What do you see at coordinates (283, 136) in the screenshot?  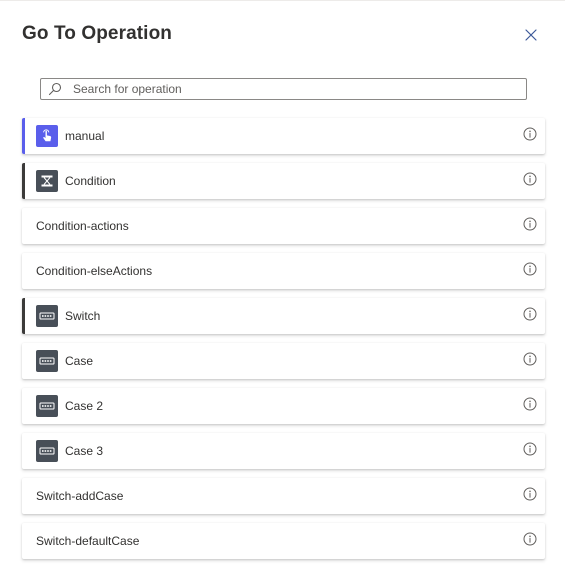 I see `operation-item-manual: manual` at bounding box center [283, 136].